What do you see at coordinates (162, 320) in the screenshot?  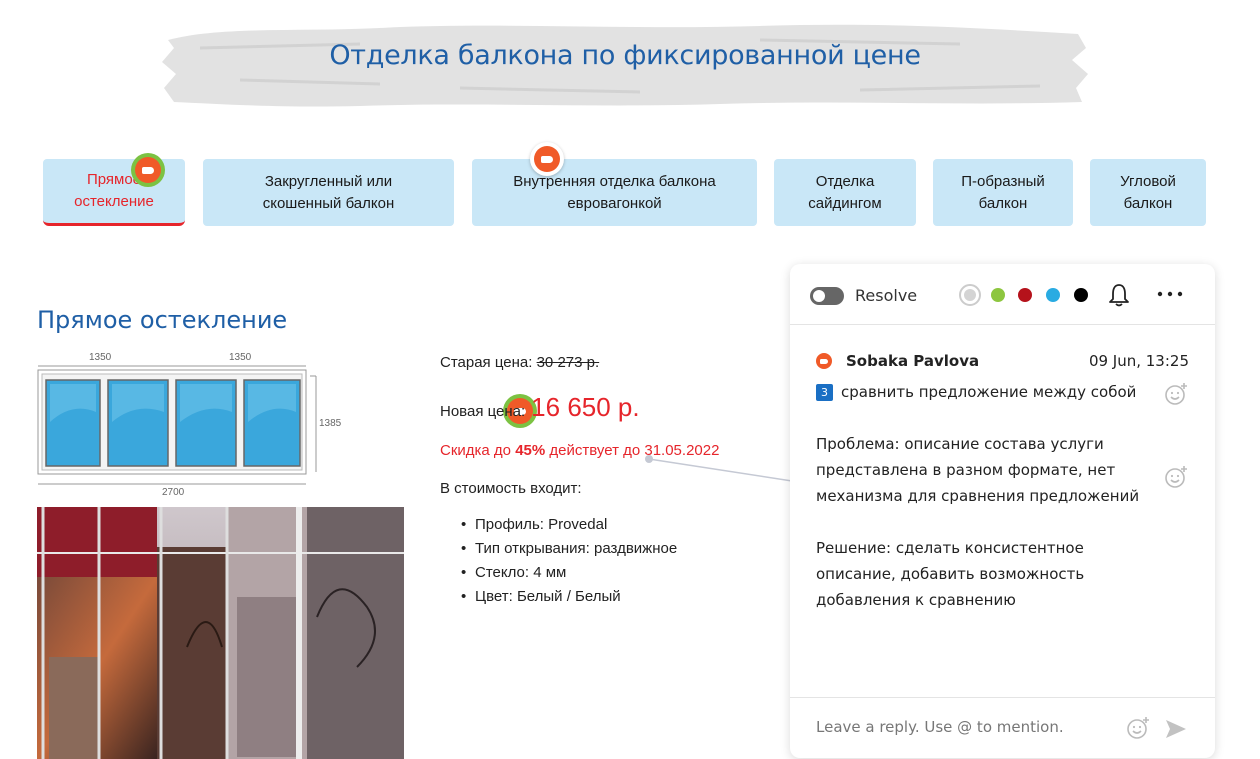 I see `section-title: Прямое остекление` at bounding box center [162, 320].